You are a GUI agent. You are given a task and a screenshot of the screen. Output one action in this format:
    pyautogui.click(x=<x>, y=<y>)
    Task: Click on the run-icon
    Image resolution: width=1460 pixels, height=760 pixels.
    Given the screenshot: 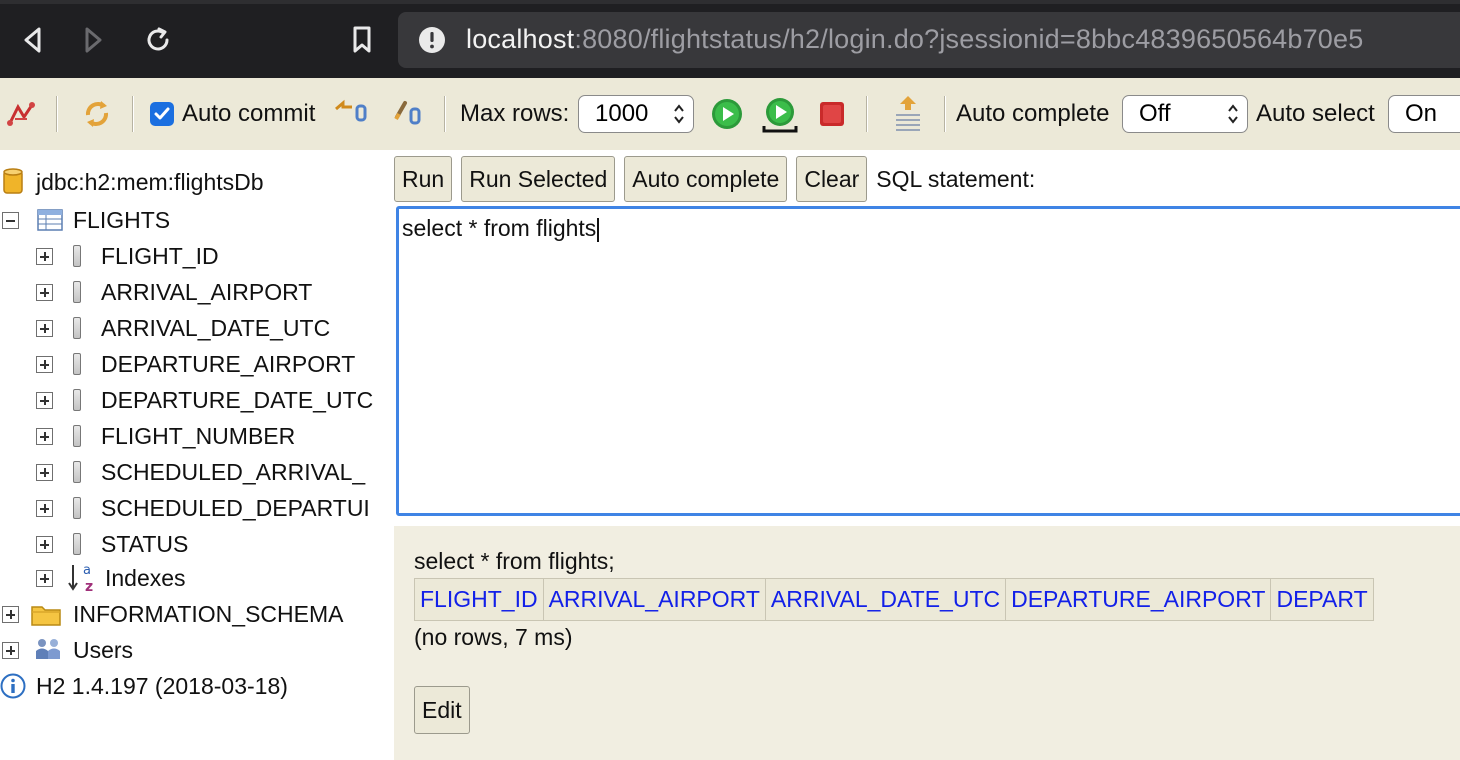 What is the action you would take?
    pyautogui.click(x=727, y=114)
    